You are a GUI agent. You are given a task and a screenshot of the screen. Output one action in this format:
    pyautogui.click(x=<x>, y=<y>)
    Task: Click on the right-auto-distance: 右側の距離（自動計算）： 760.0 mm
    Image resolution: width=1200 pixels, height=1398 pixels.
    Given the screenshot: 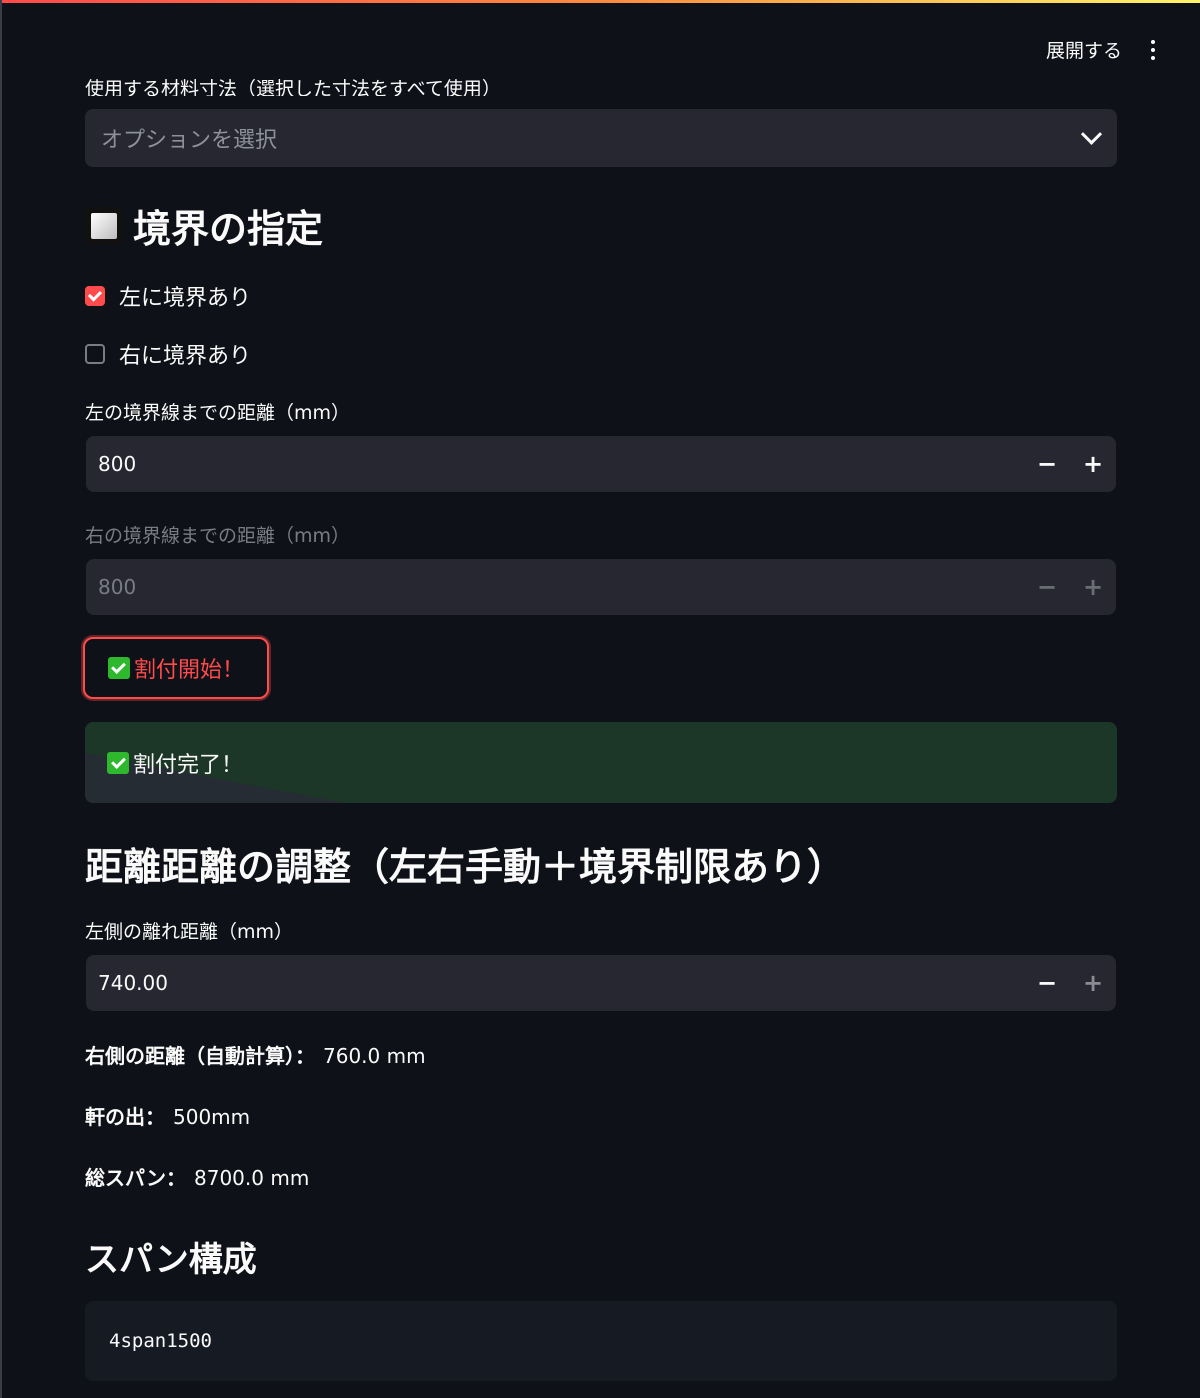 What is the action you would take?
    pyautogui.click(x=255, y=1056)
    